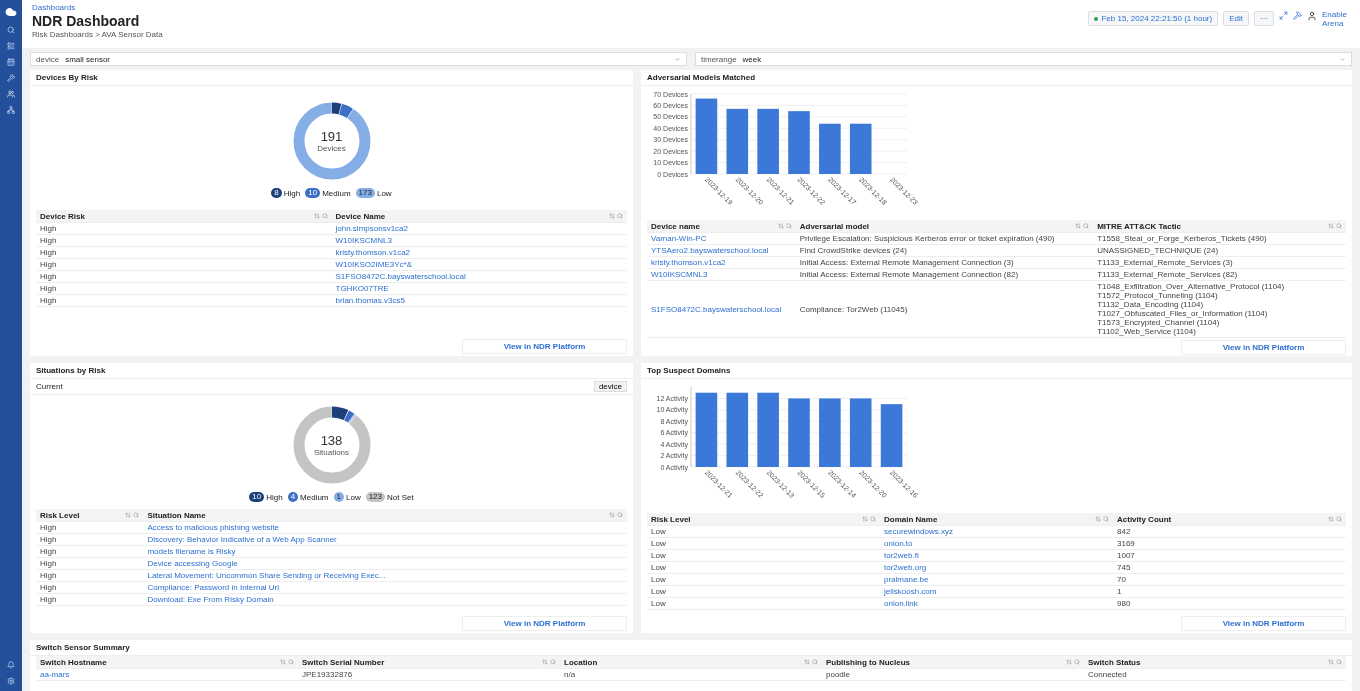 This screenshot has height=691, width=1360. What do you see at coordinates (691, 662) in the screenshot?
I see `column-header: Location` at bounding box center [691, 662].